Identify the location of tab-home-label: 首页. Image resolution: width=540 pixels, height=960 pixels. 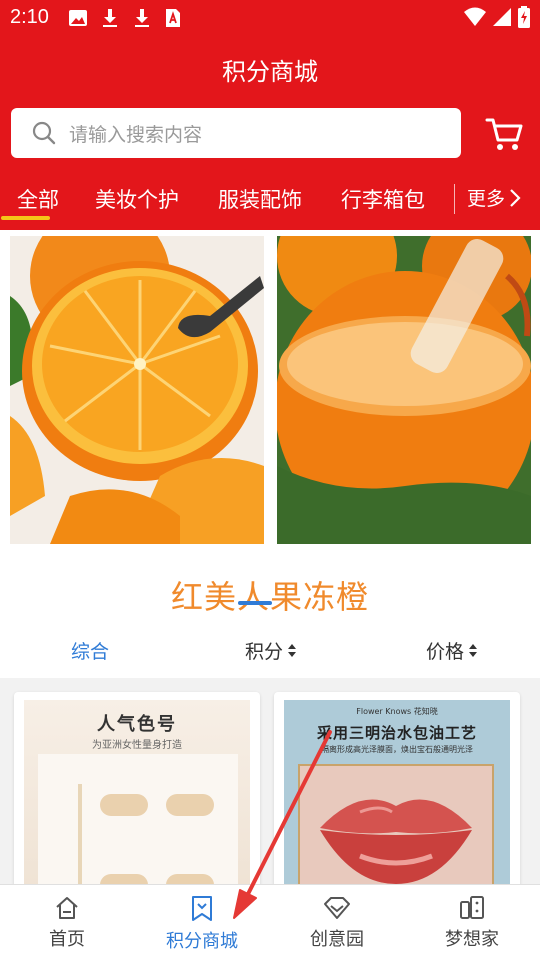
(67, 939).